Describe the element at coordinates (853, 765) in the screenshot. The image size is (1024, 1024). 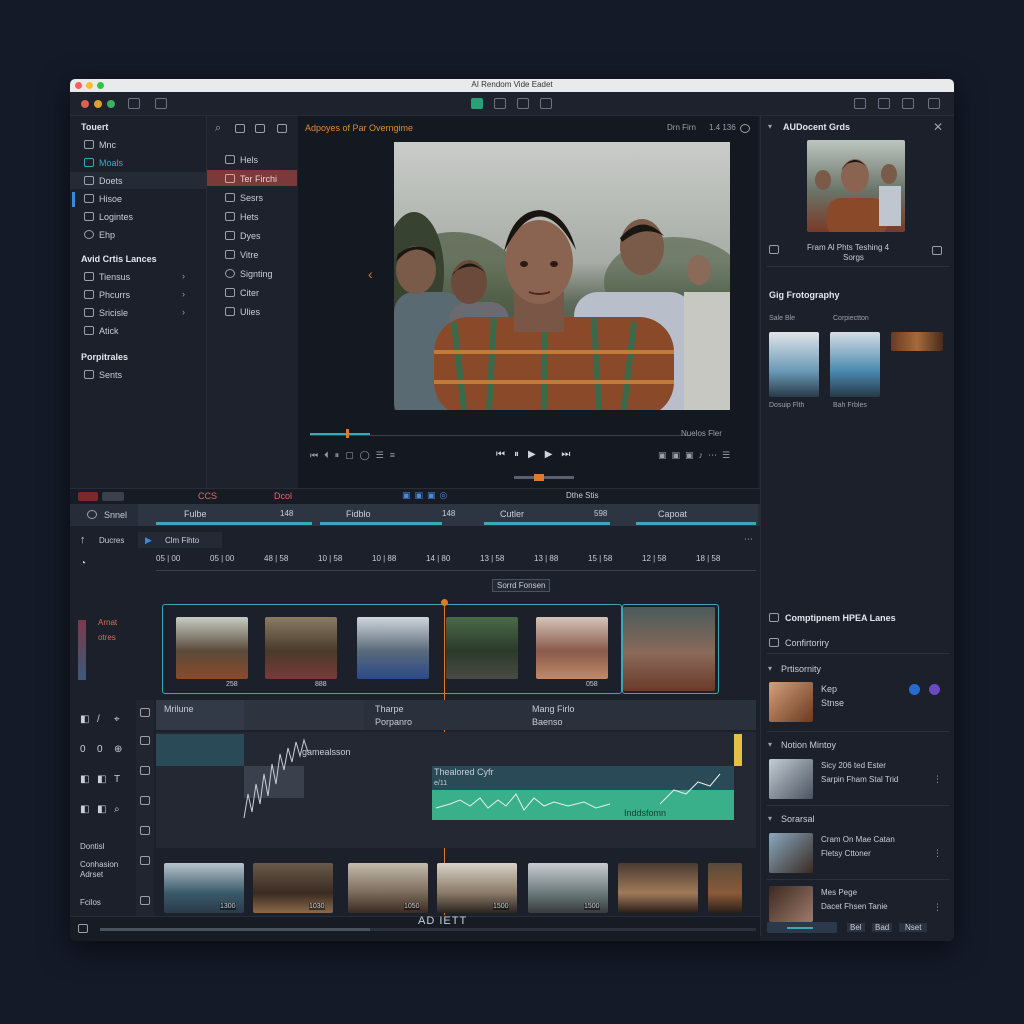
I see `list-item-title: Sicy 206 ted Ester` at that location.